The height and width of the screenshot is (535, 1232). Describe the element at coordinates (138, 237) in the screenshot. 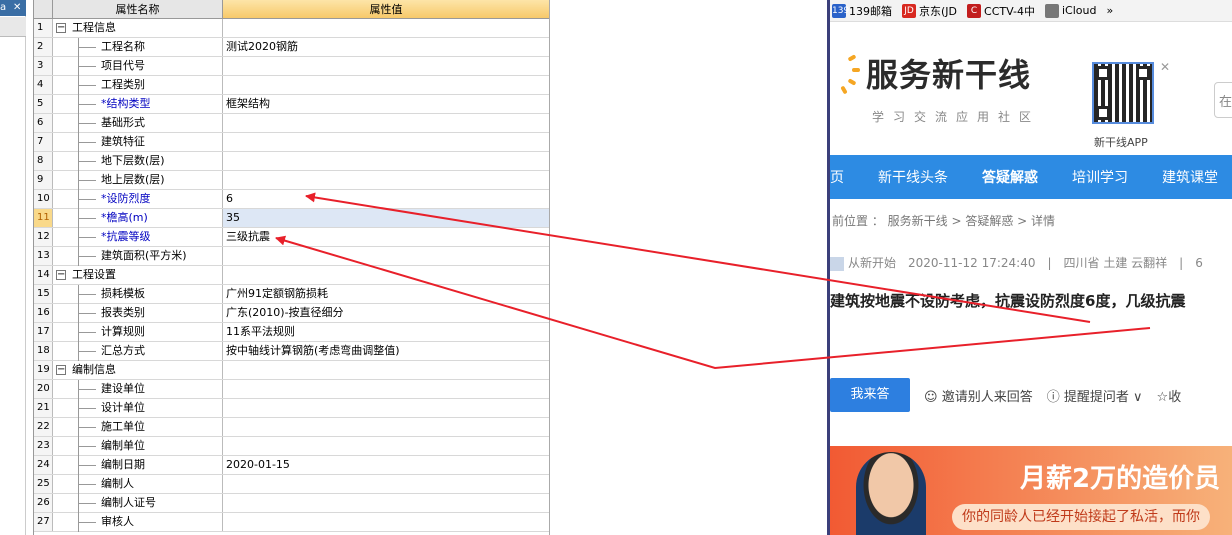

I see `property-name-cell: *抗震等级` at that location.